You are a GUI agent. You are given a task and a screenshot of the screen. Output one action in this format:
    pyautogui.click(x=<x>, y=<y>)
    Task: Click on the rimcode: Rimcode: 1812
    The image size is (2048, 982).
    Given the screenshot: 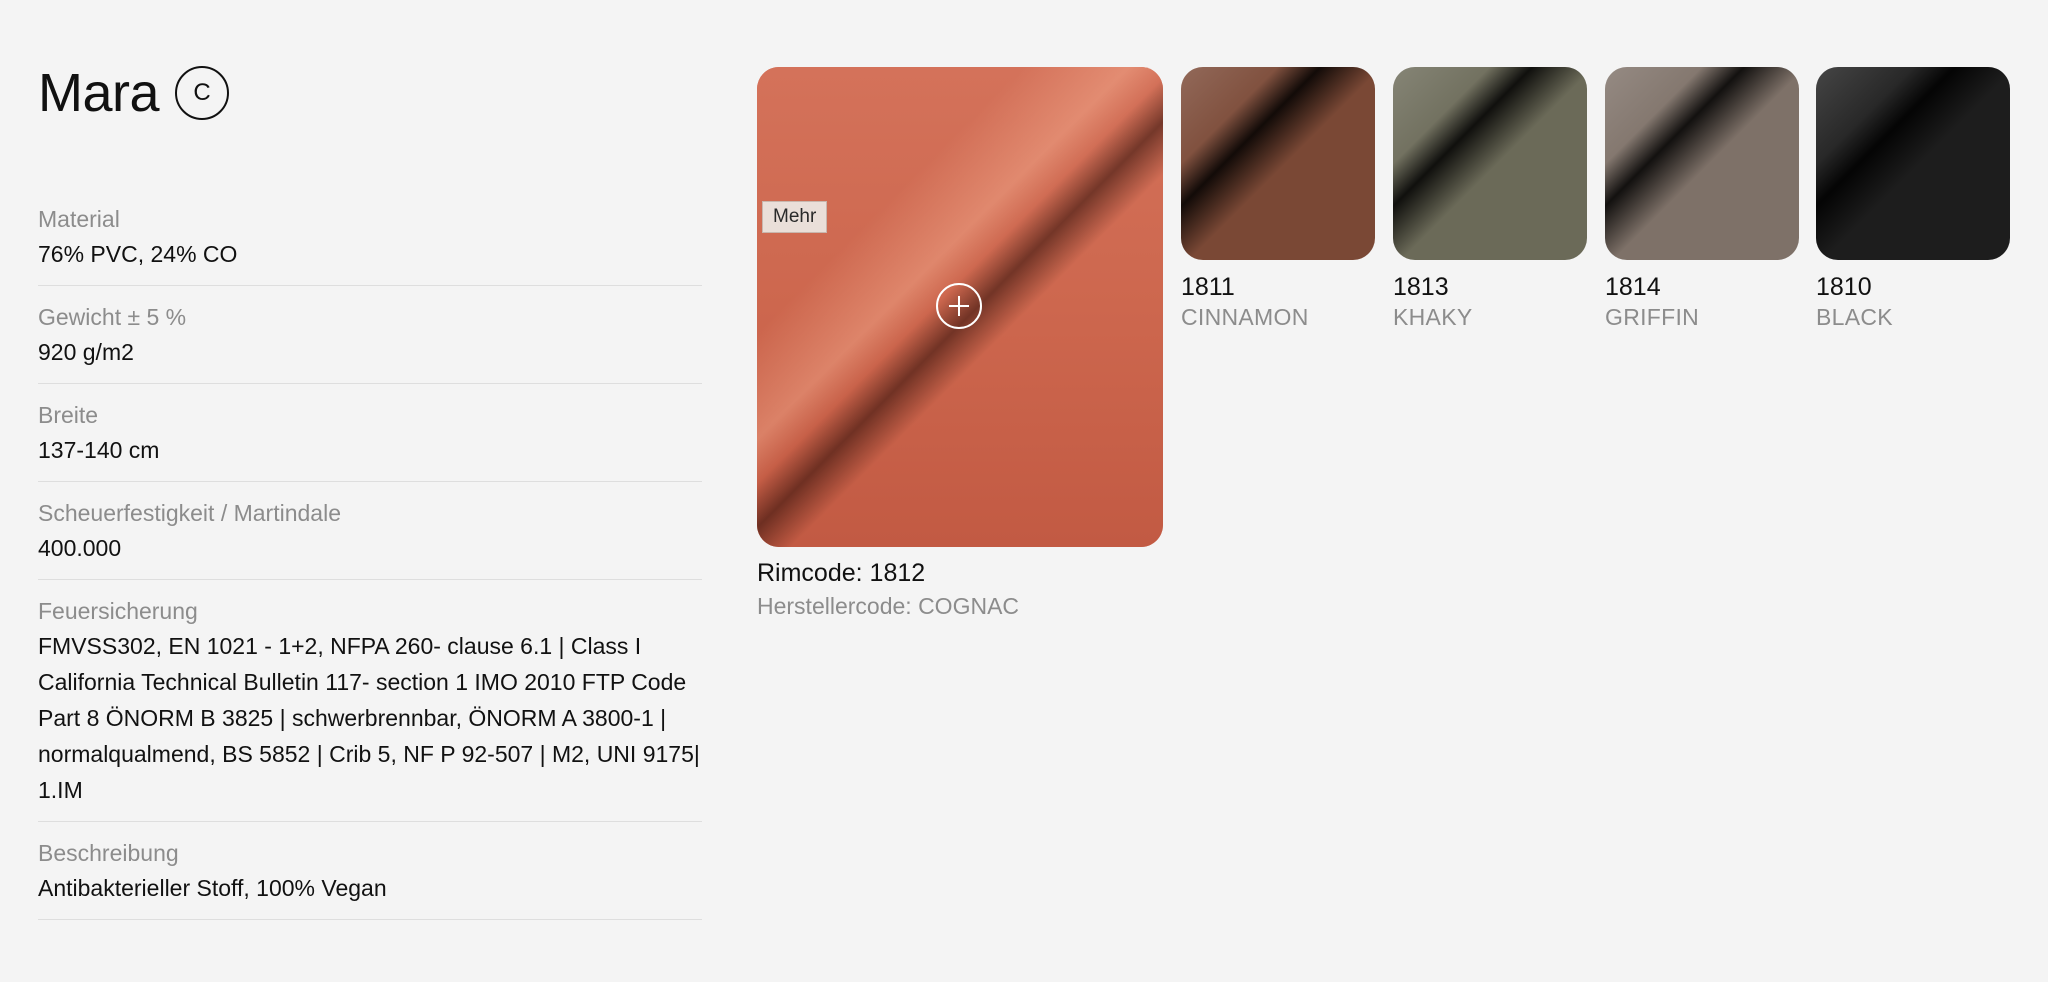 What is the action you would take?
    pyautogui.click(x=841, y=573)
    